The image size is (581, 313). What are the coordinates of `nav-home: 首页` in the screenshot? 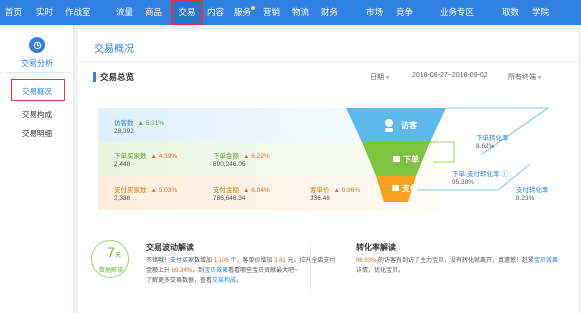 It's located at (13, 12).